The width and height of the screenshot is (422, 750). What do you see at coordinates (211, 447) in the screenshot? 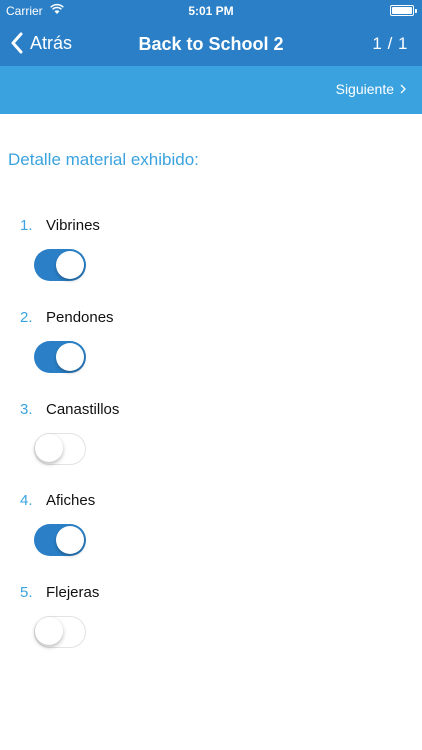
I see `list-item: 3. Canastillos` at bounding box center [211, 447].